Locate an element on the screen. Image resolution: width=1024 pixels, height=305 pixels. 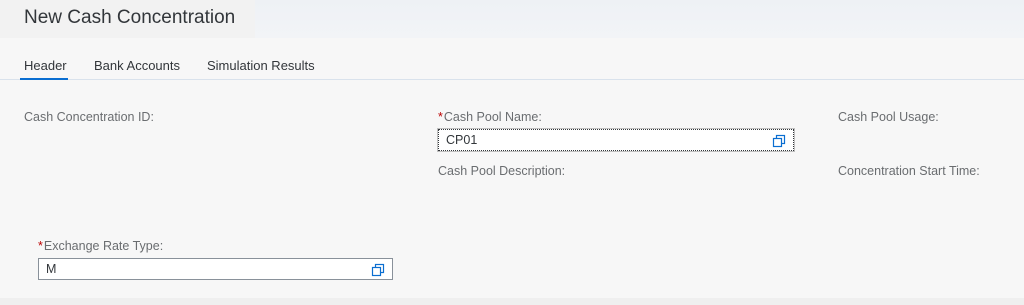
cash-pool-name-label-text: Cash Pool Name: is located at coordinates (492, 117).